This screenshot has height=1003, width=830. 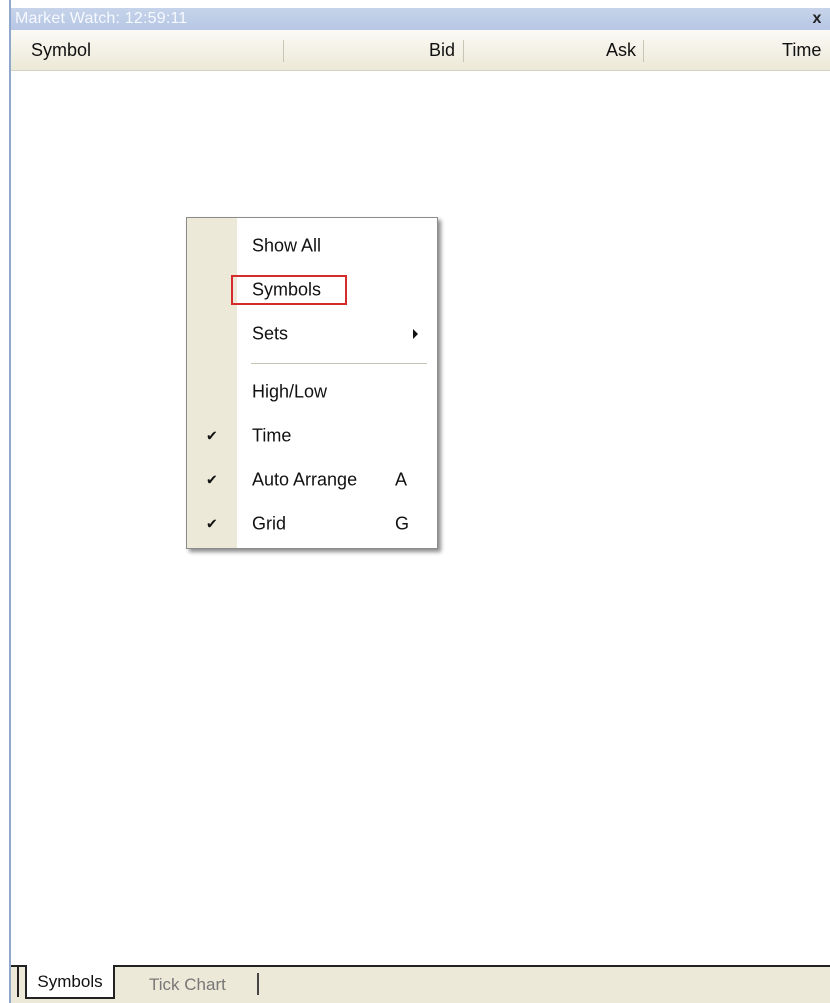 I want to click on tab-tick-chart: Tick Chart, so click(x=187, y=985).